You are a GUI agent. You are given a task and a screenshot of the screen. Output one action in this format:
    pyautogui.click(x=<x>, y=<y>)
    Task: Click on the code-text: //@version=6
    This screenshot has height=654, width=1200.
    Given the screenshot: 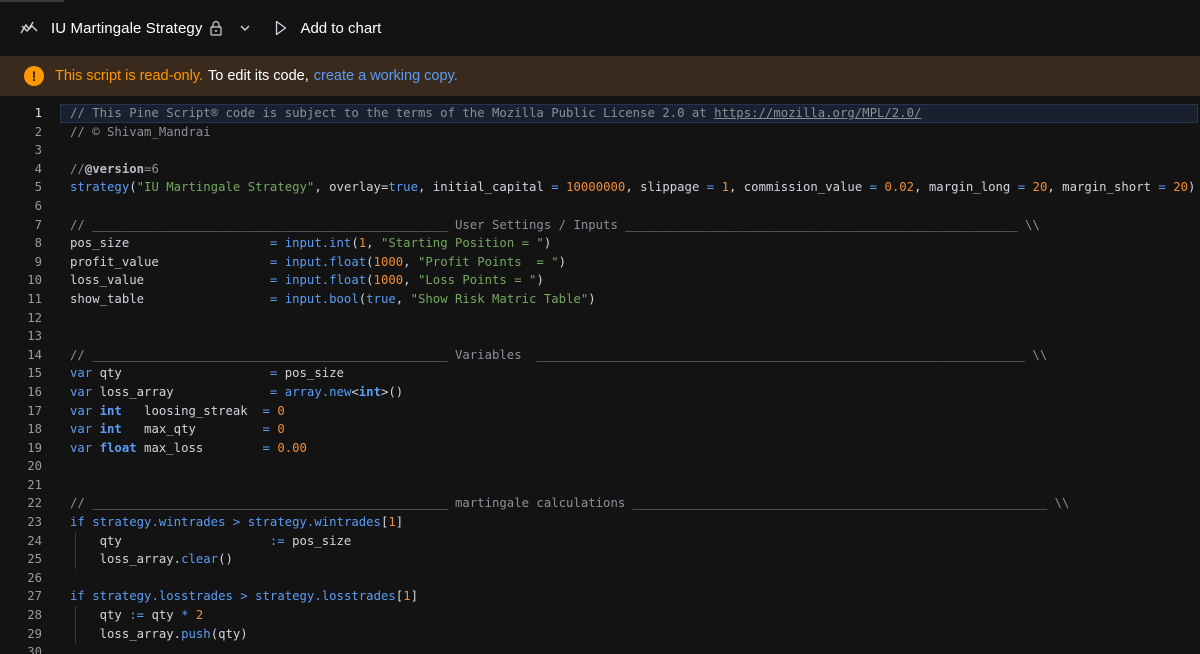 What is the action you would take?
    pyautogui.click(x=114, y=169)
    